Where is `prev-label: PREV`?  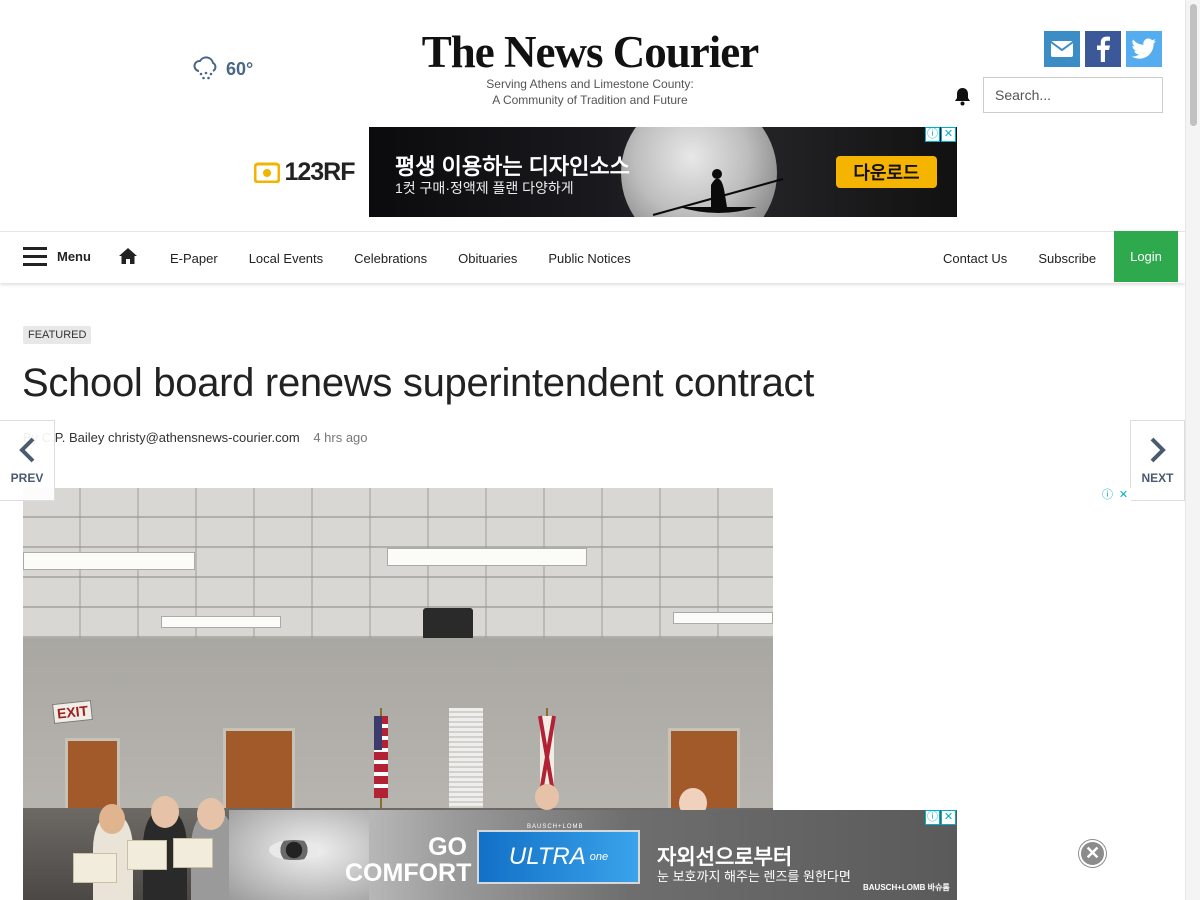
prev-label: PREV is located at coordinates (27, 477).